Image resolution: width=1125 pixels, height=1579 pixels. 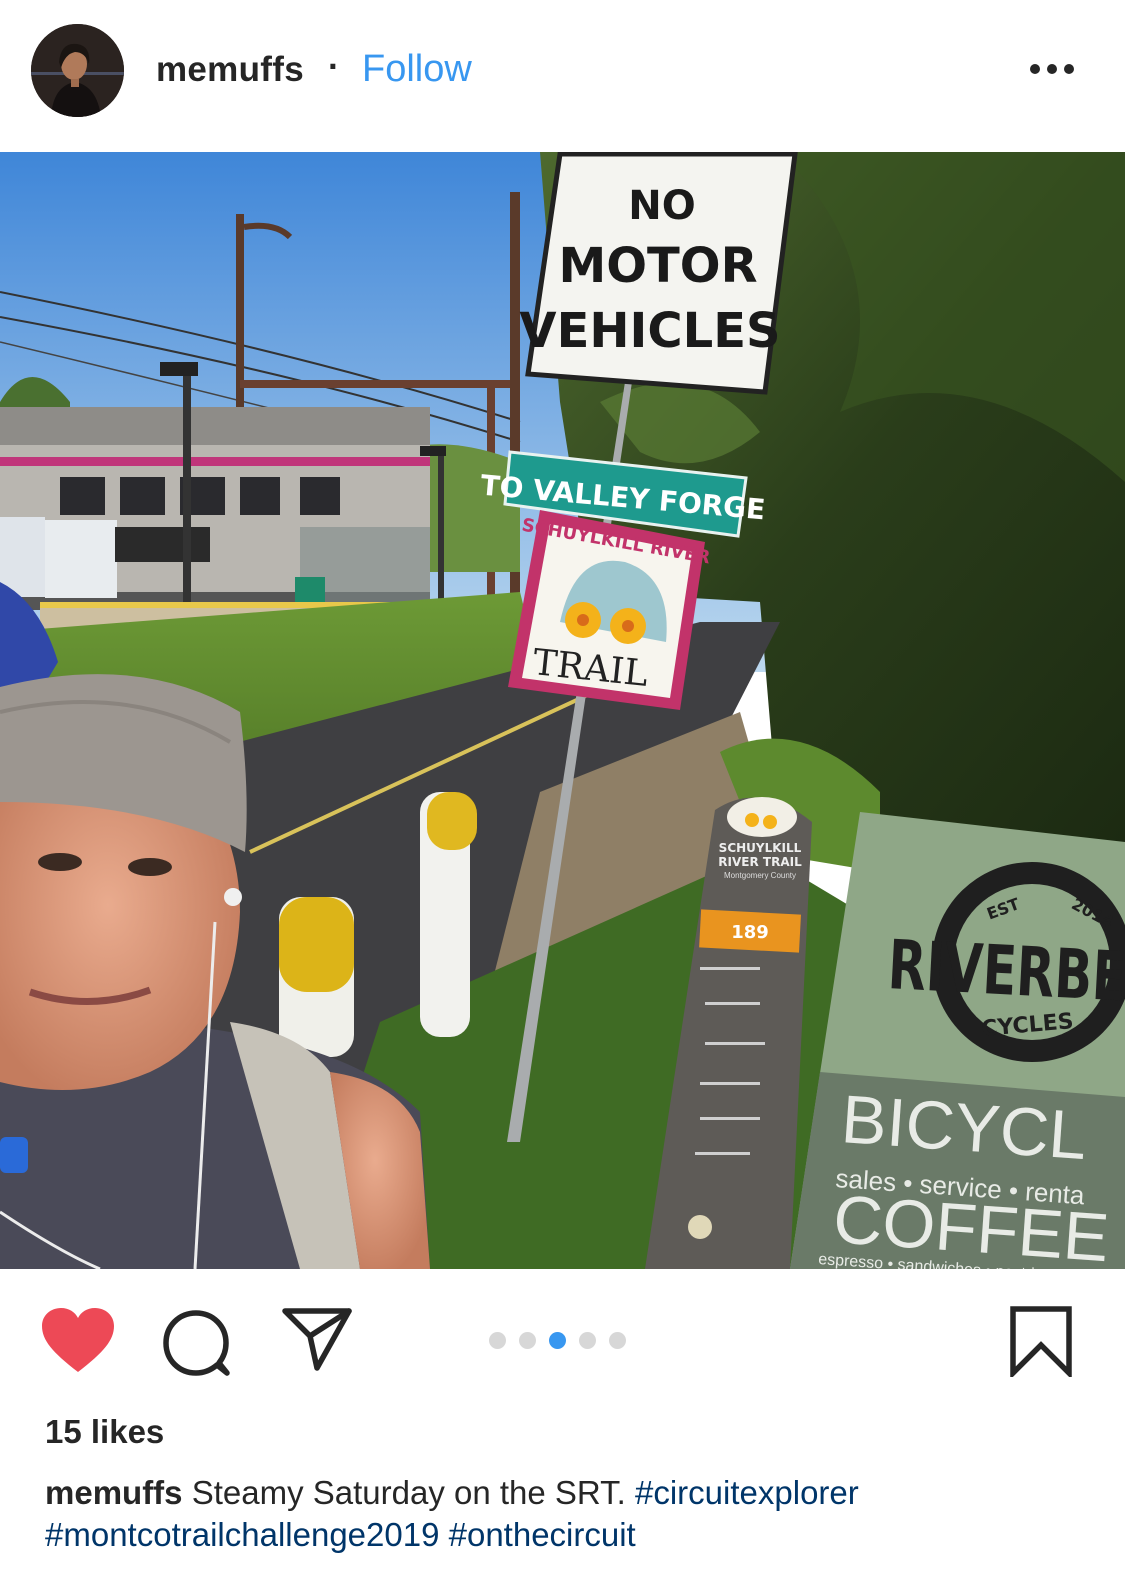 What do you see at coordinates (197, 1345) in the screenshot?
I see `comment-icon` at bounding box center [197, 1345].